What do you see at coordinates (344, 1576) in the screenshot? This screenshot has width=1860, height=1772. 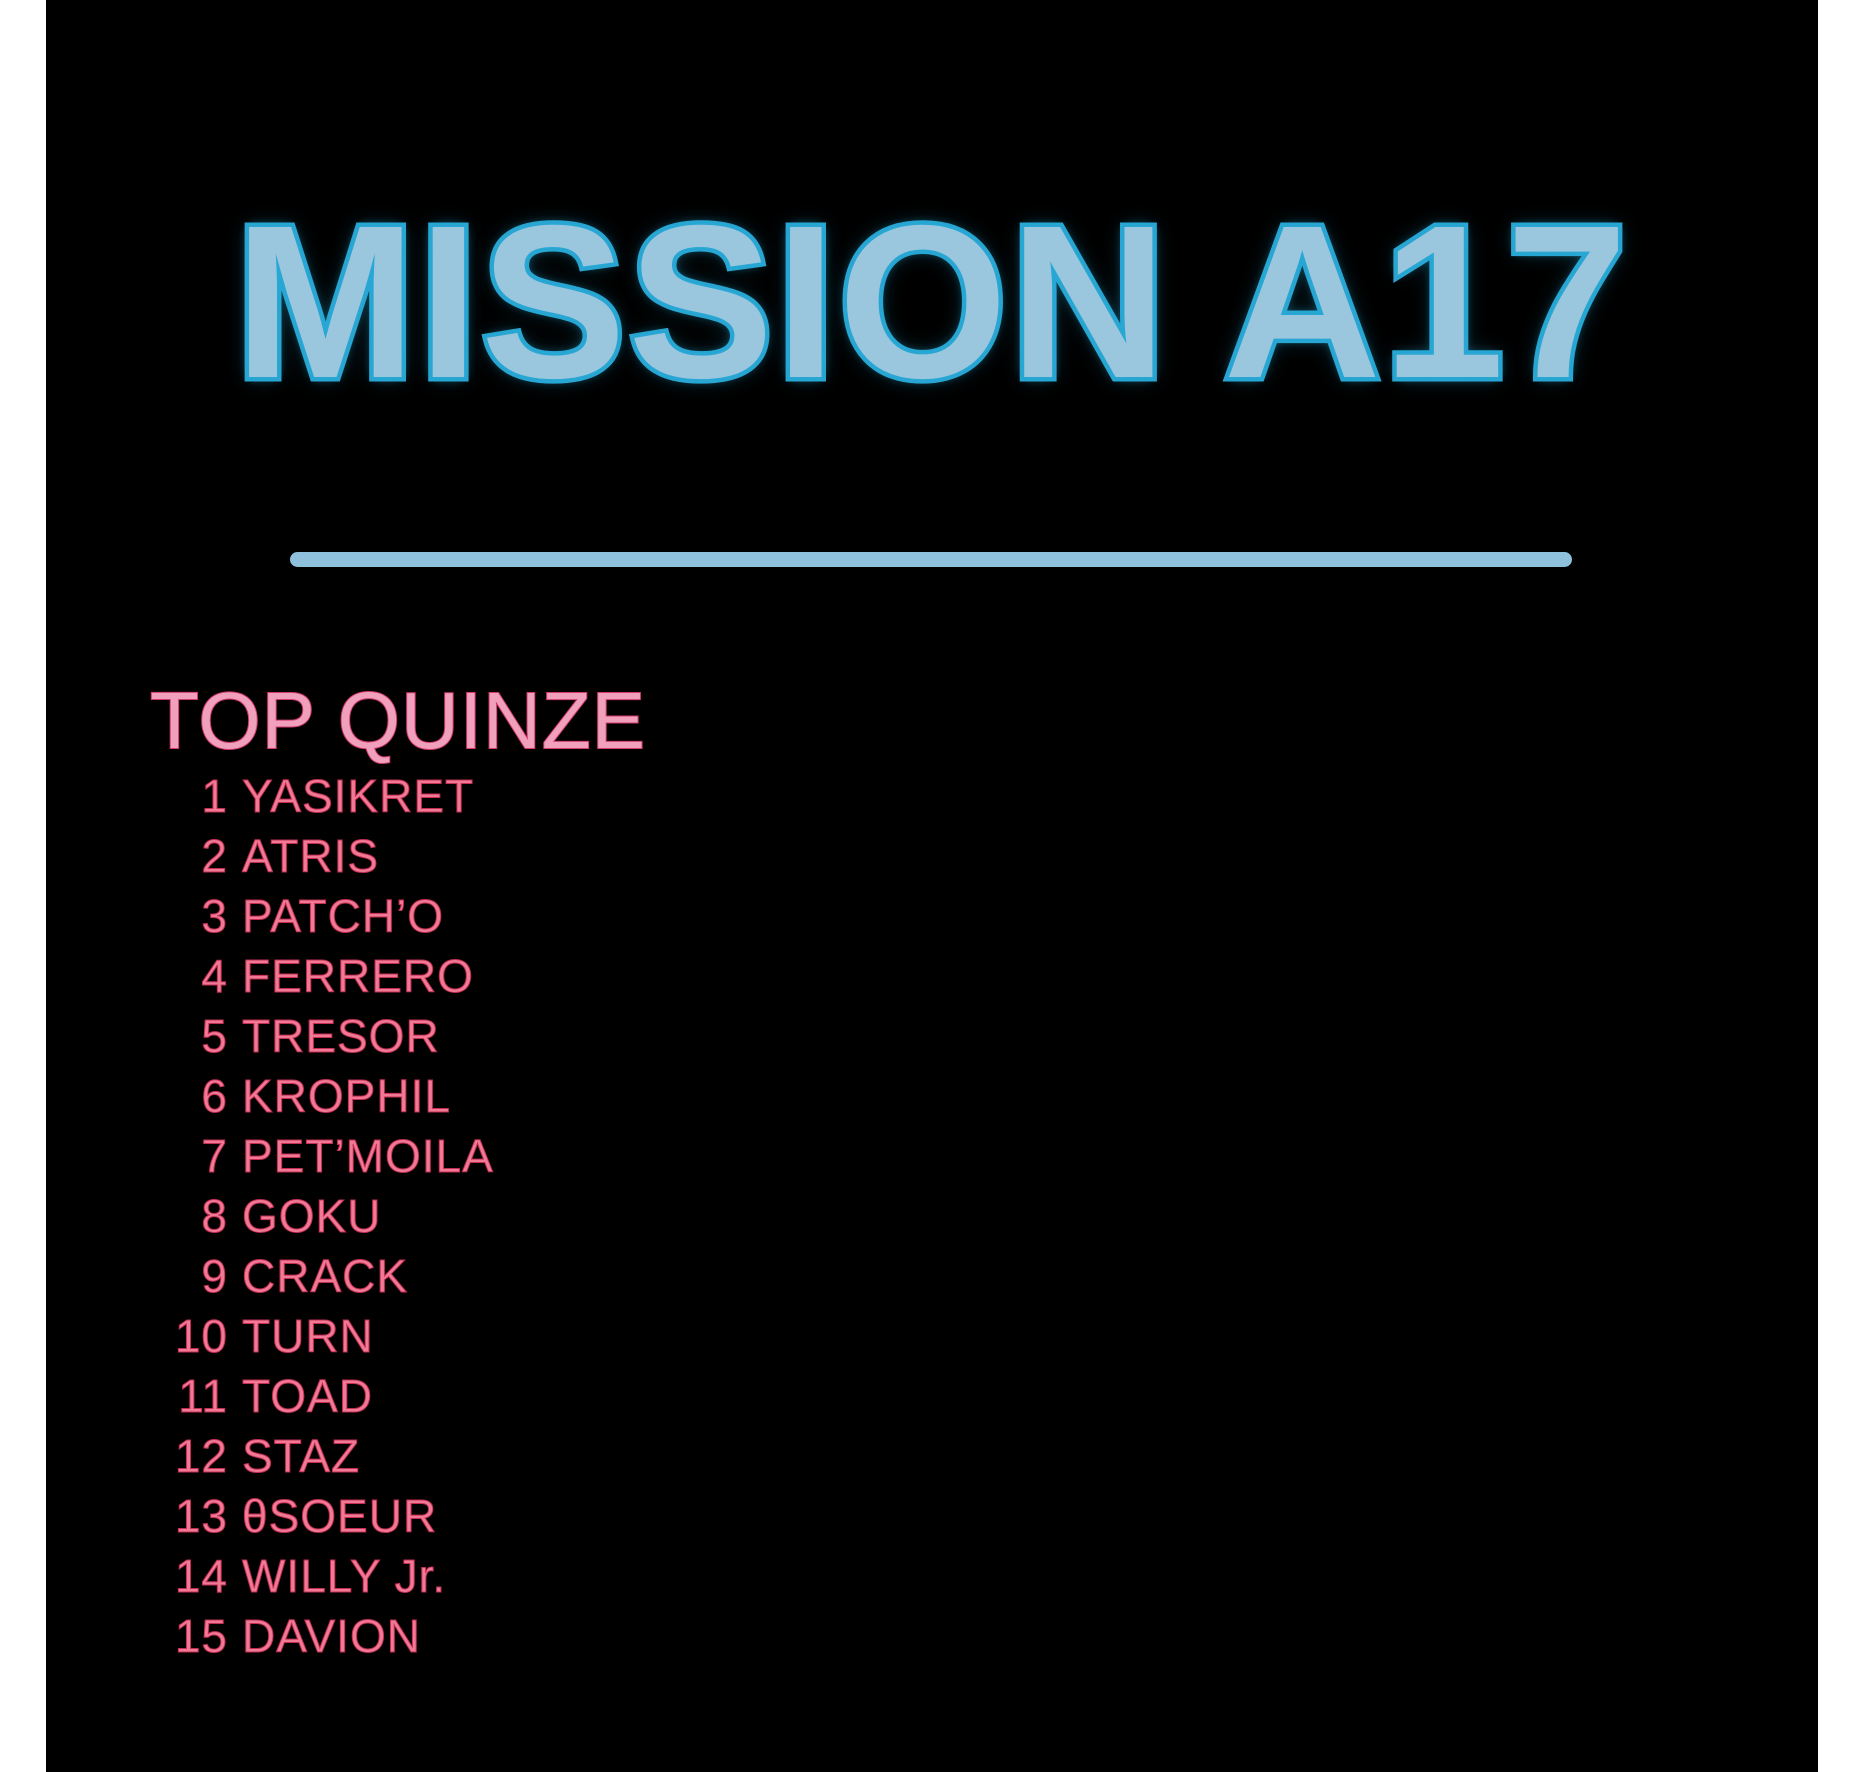 I see `player-name: WILLY Jr.` at bounding box center [344, 1576].